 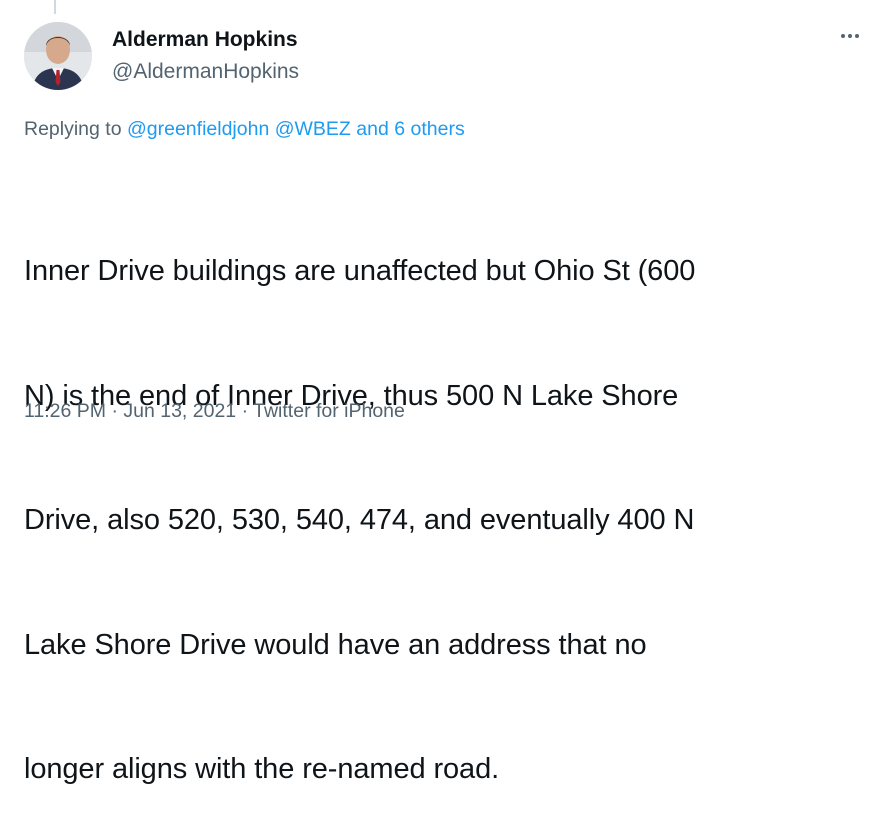 I want to click on avatar, so click(x=58, y=56).